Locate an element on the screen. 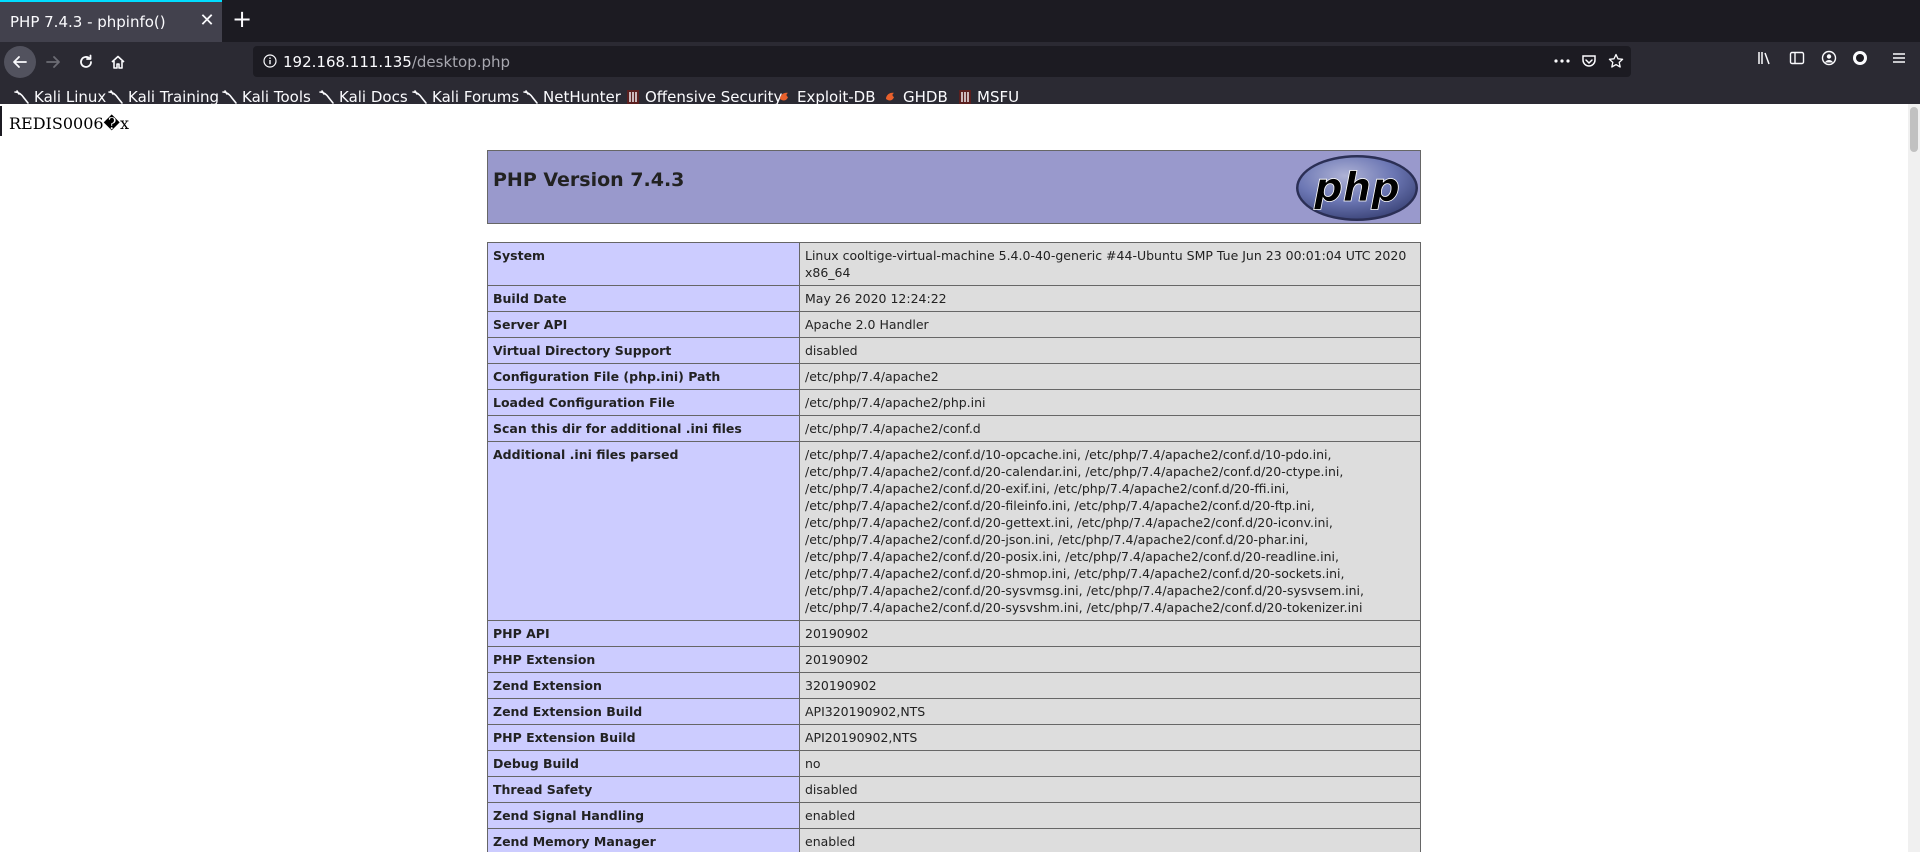  close-icon: ✕ is located at coordinates (207, 21).